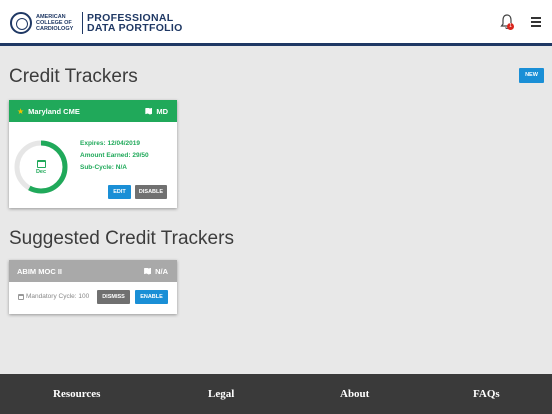 The width and height of the screenshot is (552, 414). I want to click on tracker-state: MD, so click(156, 111).